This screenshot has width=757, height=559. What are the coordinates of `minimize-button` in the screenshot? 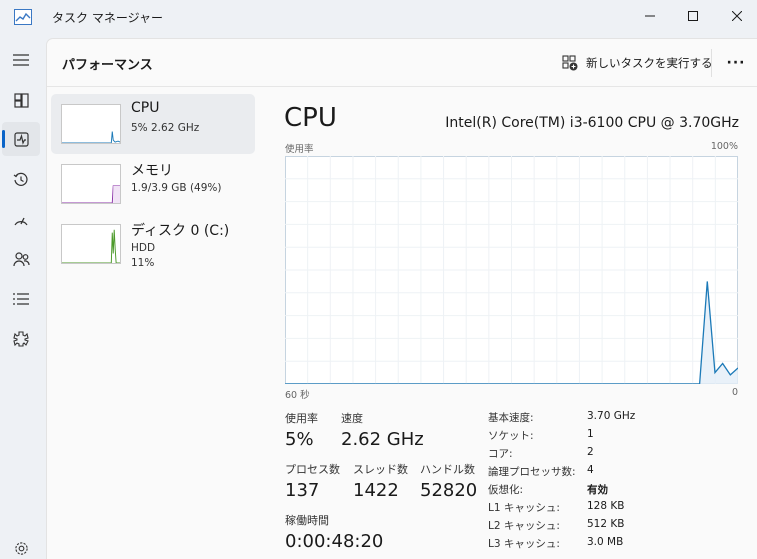 It's located at (650, 16).